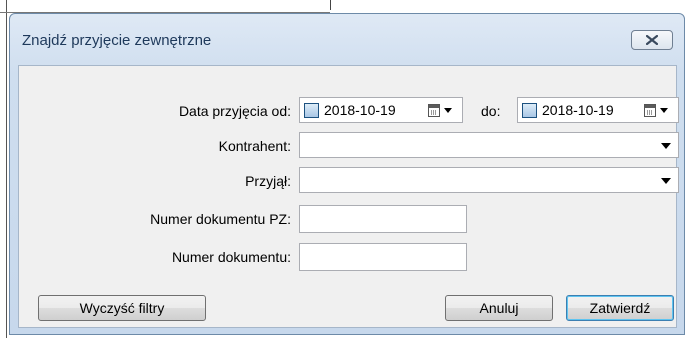 The image size is (689, 338). What do you see at coordinates (122, 308) in the screenshot?
I see `clear-filters-button: Wyczyść filtry` at bounding box center [122, 308].